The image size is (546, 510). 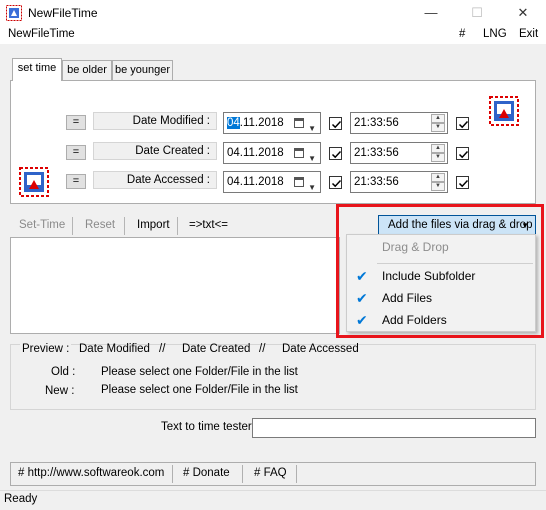 I want to click on reset-button: Reset, so click(x=100, y=225).